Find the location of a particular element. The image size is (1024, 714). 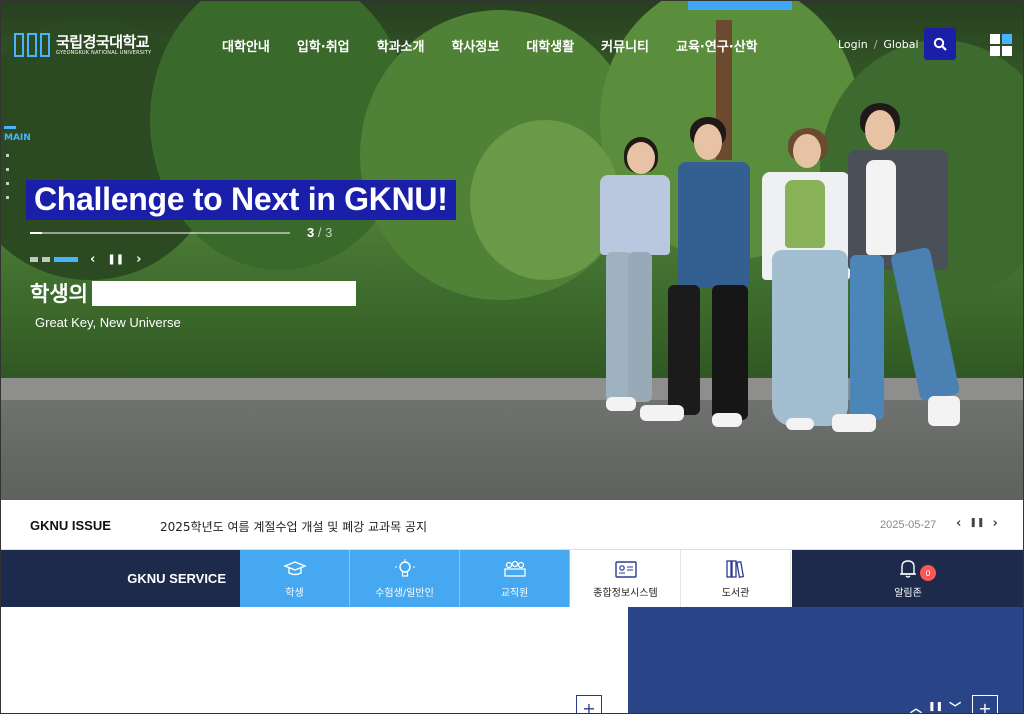

slide-progress-fill is located at coordinates (36, 233).